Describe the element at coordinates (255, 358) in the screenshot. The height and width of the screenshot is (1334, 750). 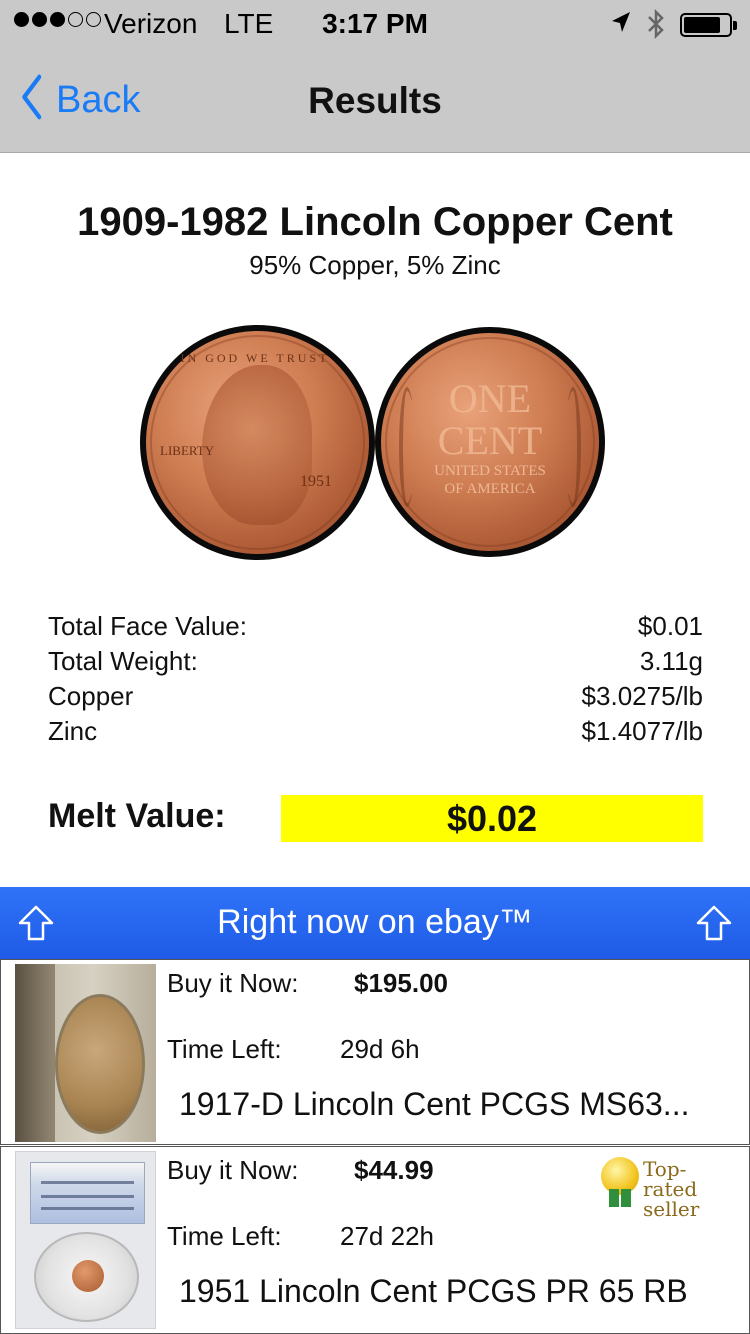
I see `coin-motto: IN GOD WE TRUST` at that location.